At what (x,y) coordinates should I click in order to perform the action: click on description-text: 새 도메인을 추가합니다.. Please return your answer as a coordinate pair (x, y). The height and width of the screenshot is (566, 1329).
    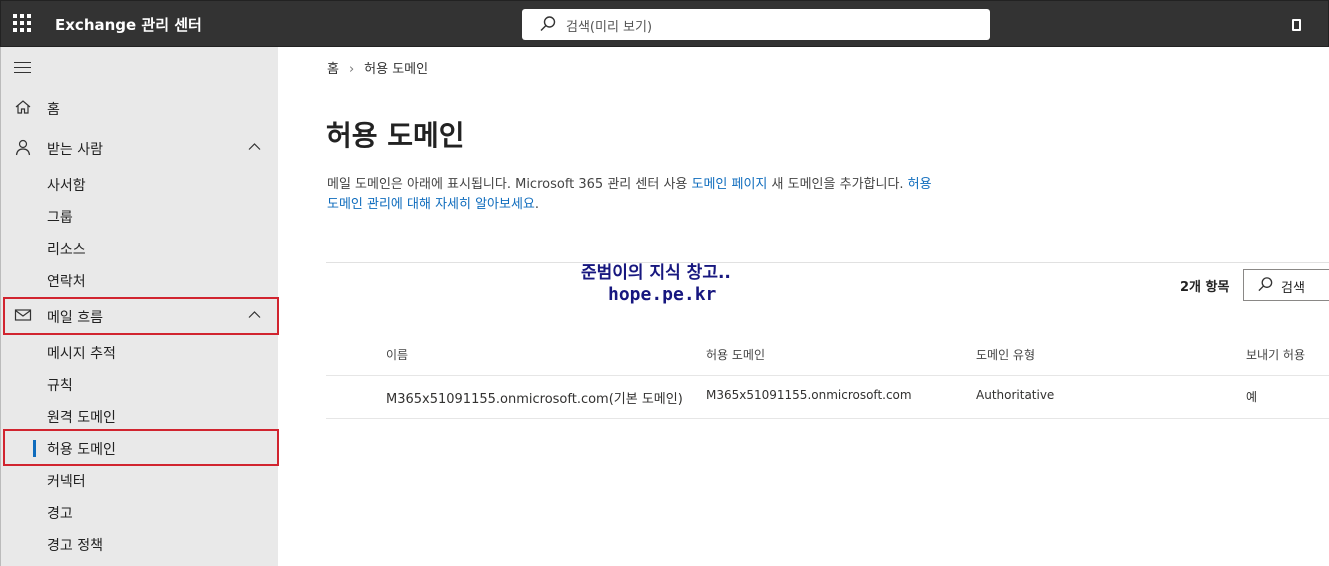
    Looking at the image, I should click on (837, 184).